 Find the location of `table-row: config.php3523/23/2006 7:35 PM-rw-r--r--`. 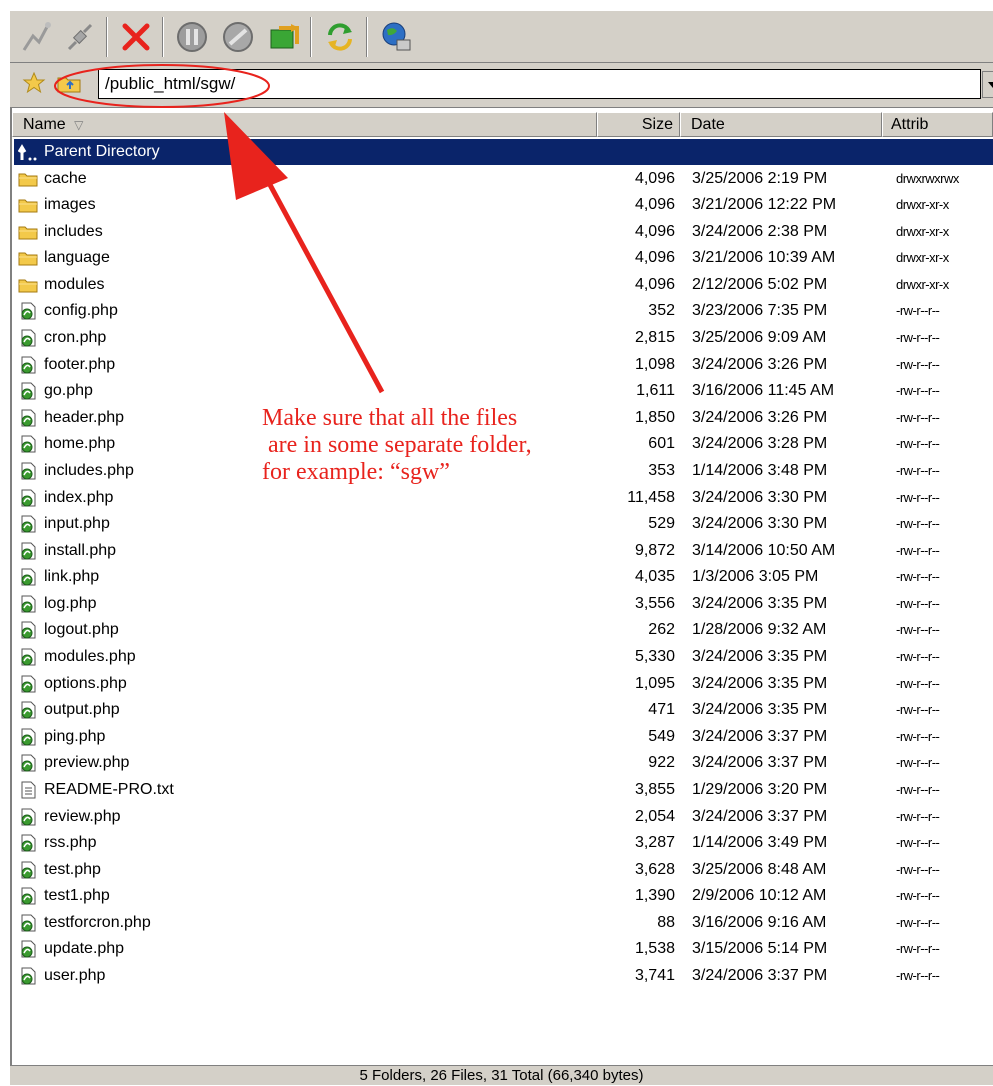

table-row: config.php3523/23/2006 7:35 PM-rw-r--r-- is located at coordinates (503, 311).